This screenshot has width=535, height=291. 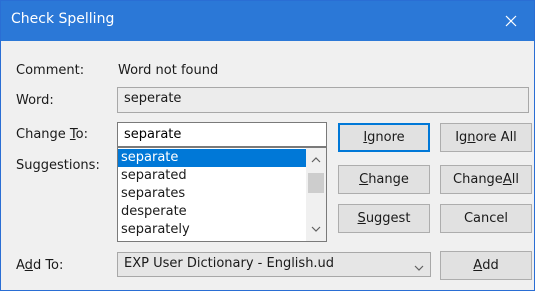 I want to click on word-label: Word:, so click(x=35, y=100).